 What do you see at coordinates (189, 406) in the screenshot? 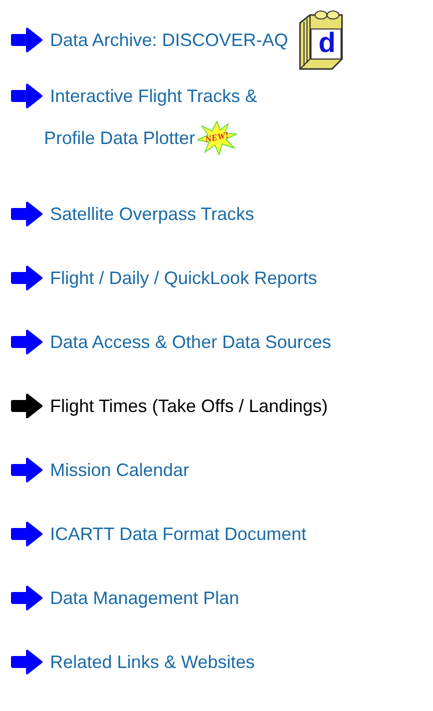
I see `nav-link: Flight Times (Take Offs / Landings)` at bounding box center [189, 406].